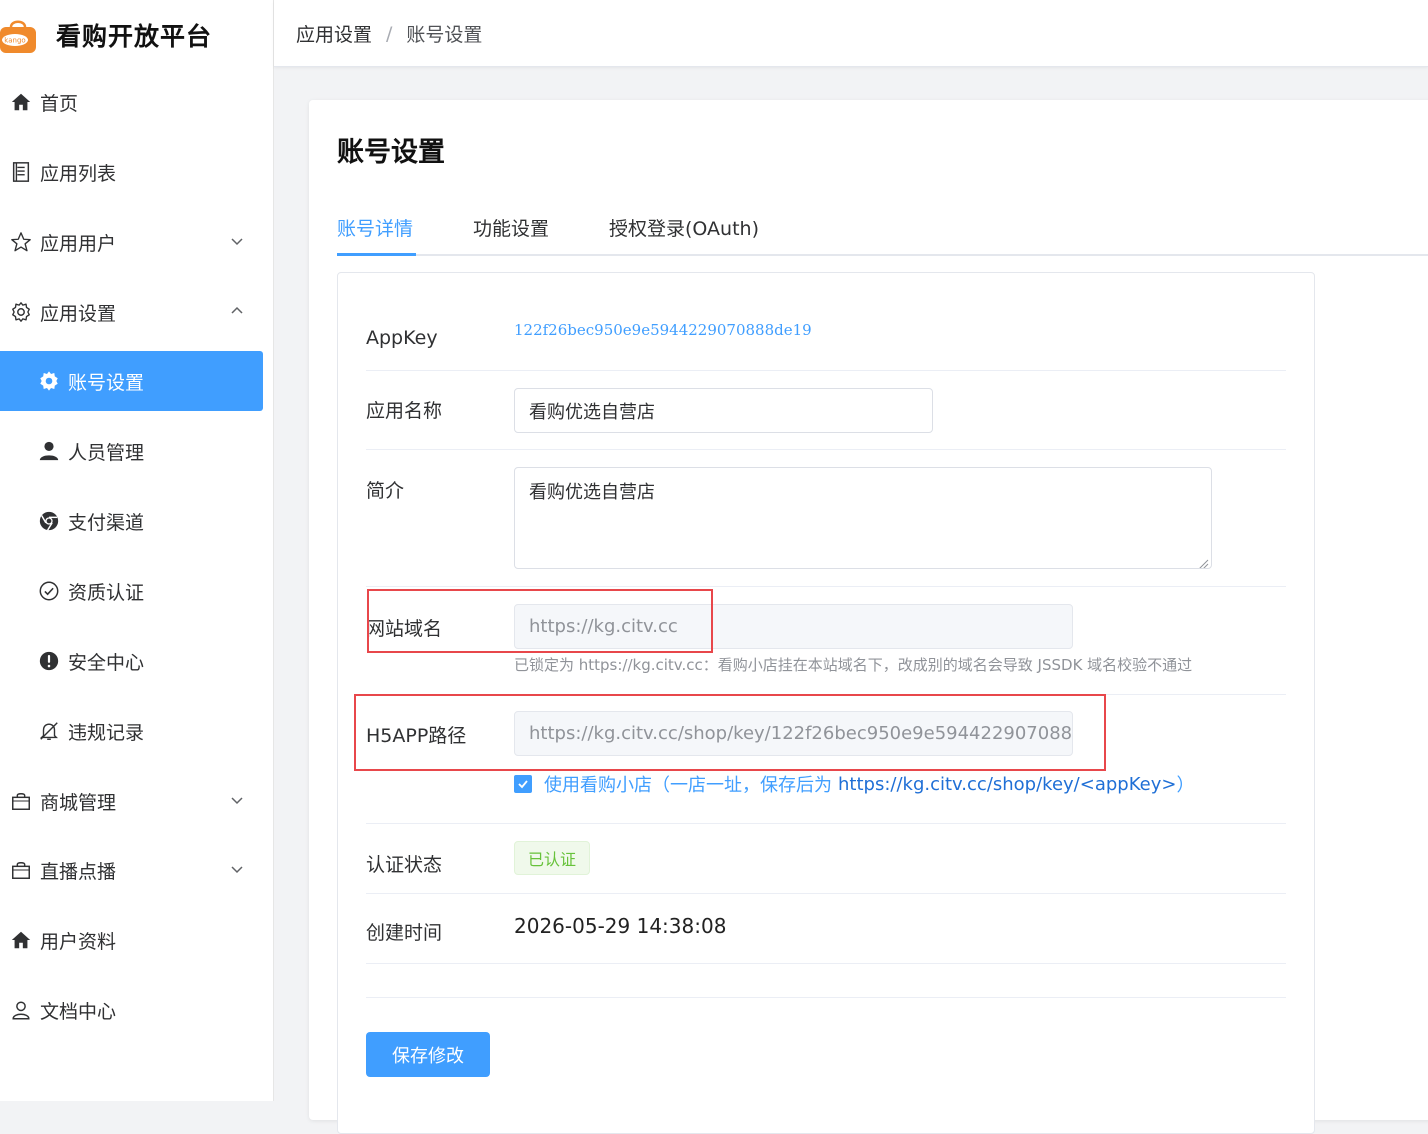 The width and height of the screenshot is (1428, 1134). I want to click on domain-input: https://kg.citv.cc, so click(793, 626).